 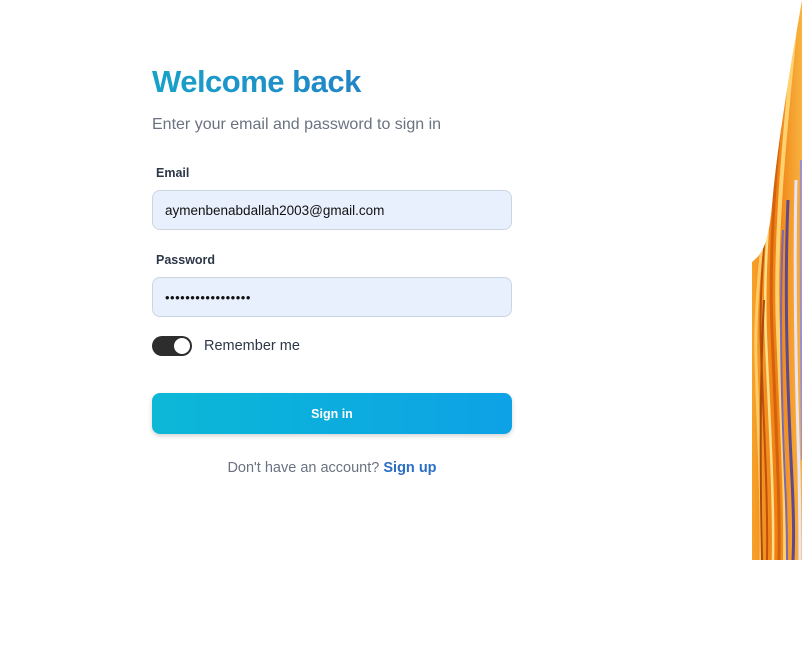 What do you see at coordinates (409, 468) in the screenshot?
I see `sign-up-link: Sign up` at bounding box center [409, 468].